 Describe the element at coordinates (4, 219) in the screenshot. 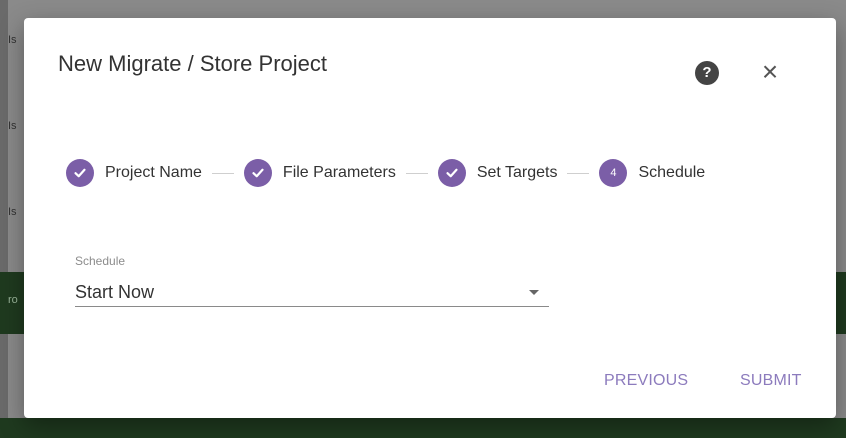

I see `background-sidebar` at that location.